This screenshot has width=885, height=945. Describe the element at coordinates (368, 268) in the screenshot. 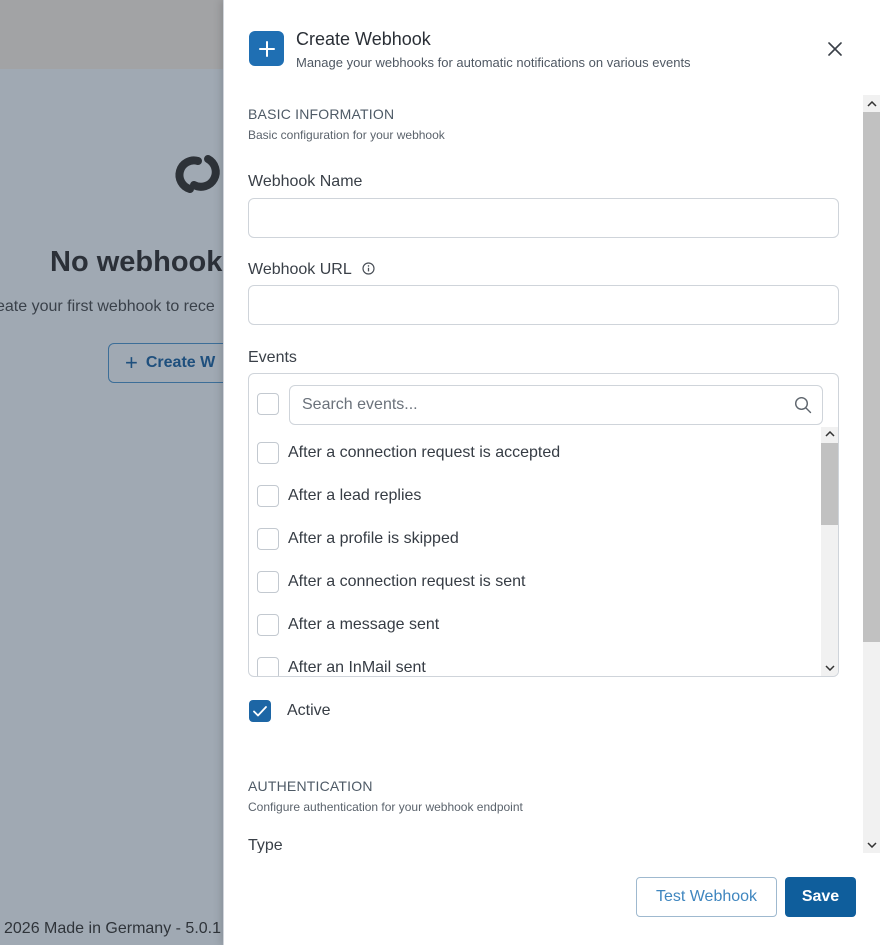

I see `info-icon` at that location.